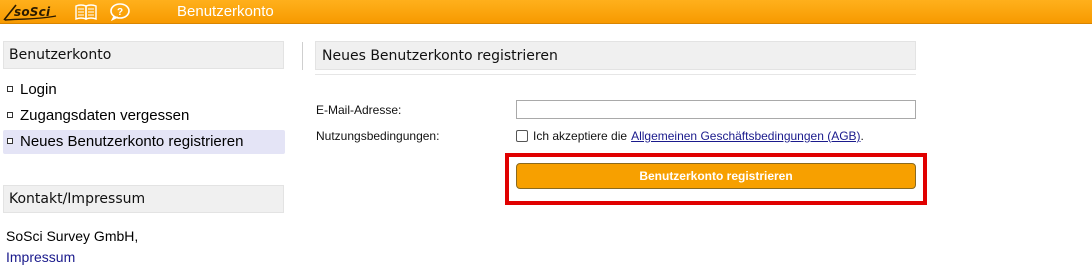 This screenshot has width=1092, height=271. Describe the element at coordinates (72, 236) in the screenshot. I see `company-name: SoSci Survey GmbH,` at that location.